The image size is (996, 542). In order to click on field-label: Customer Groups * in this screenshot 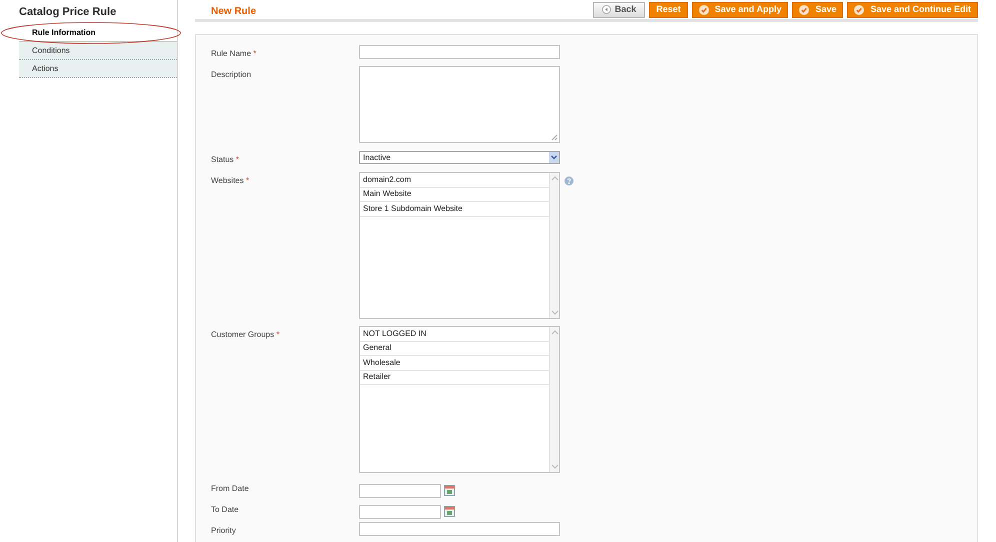, I will do `click(245, 335)`.